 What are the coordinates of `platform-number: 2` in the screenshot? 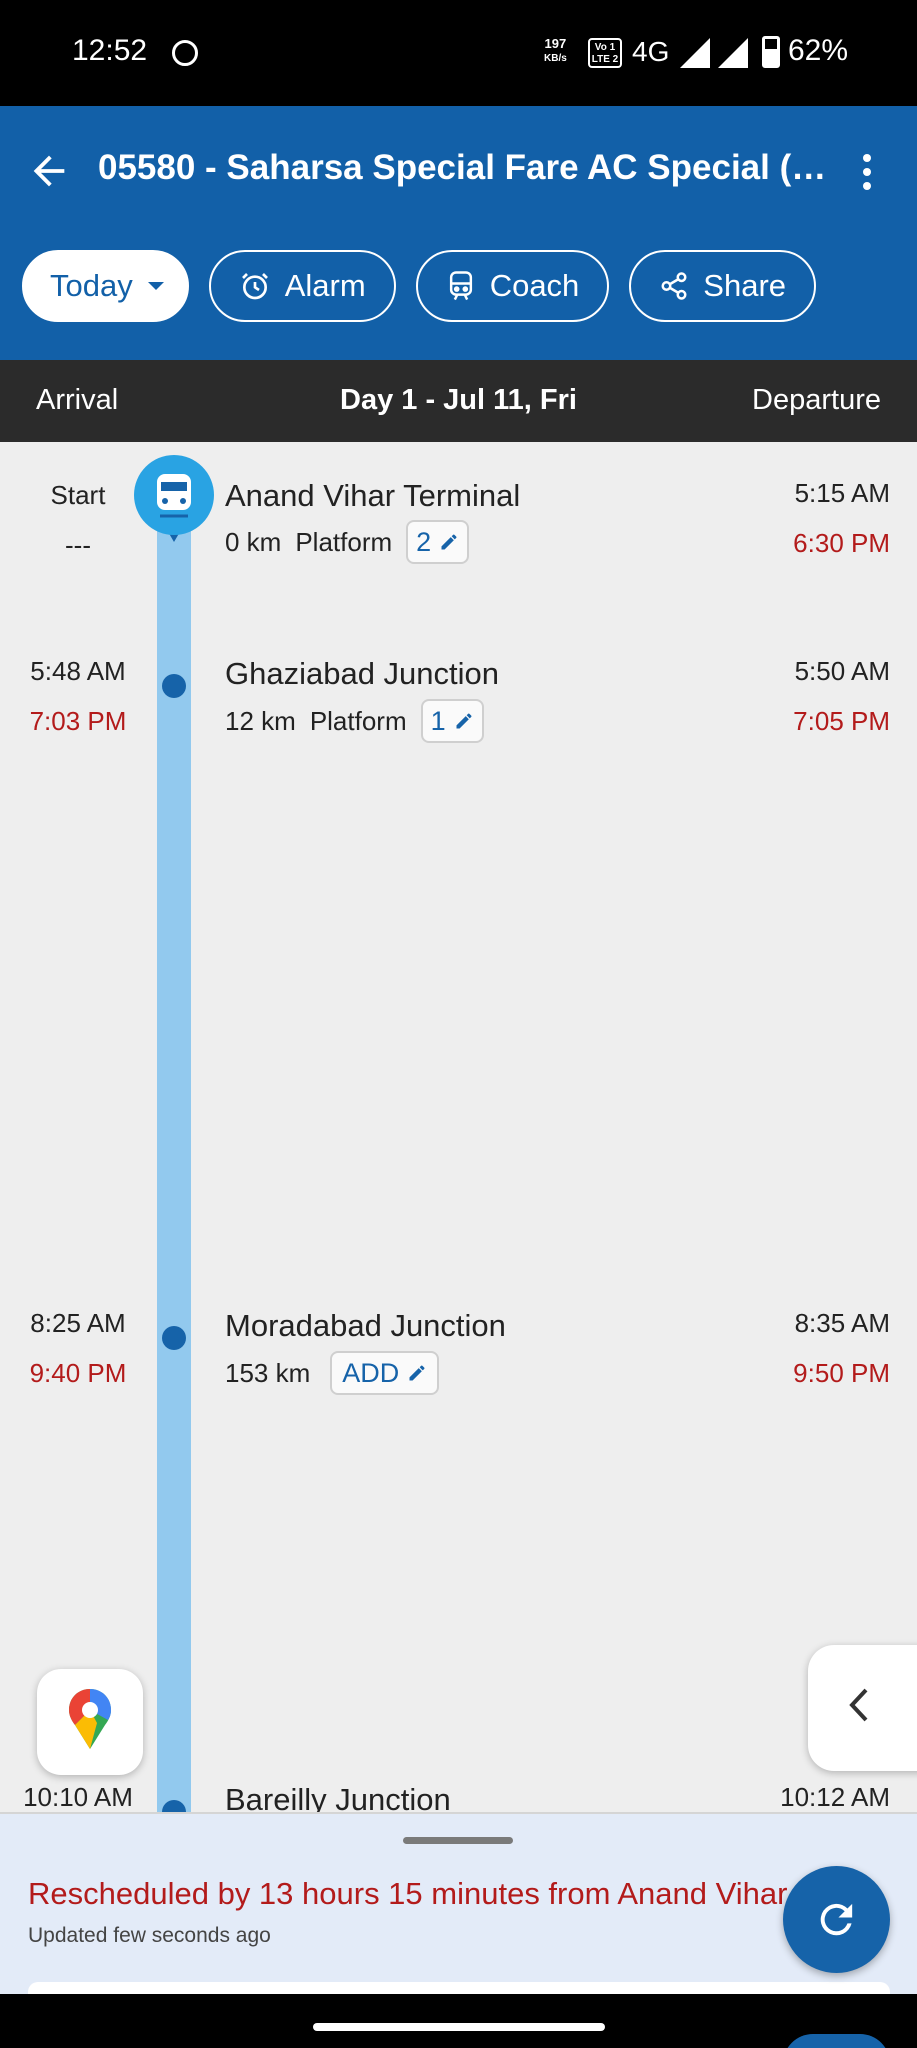 It's located at (424, 541).